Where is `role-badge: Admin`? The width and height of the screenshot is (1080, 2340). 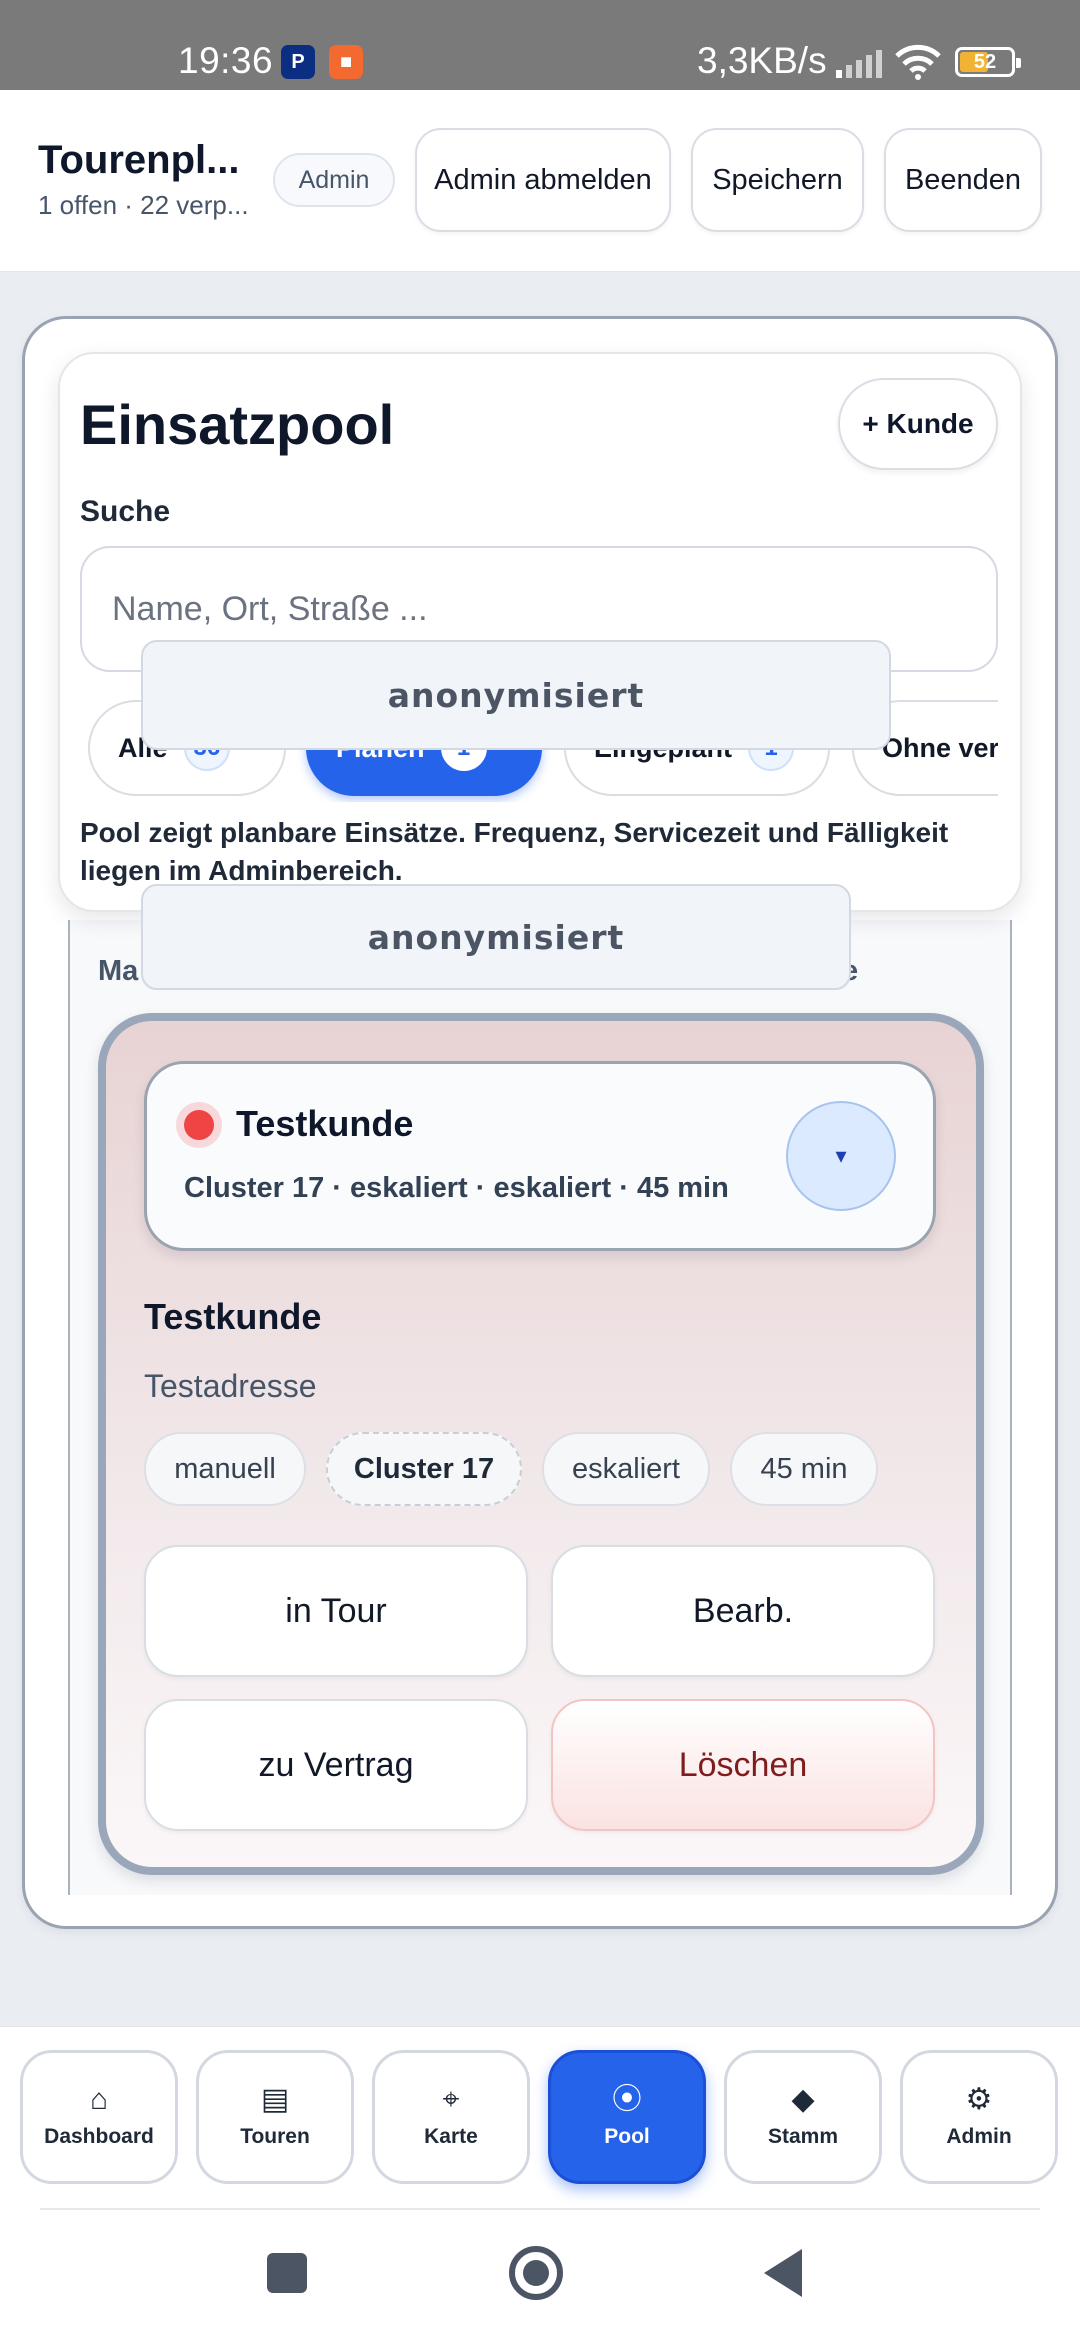 role-badge: Admin is located at coordinates (334, 180).